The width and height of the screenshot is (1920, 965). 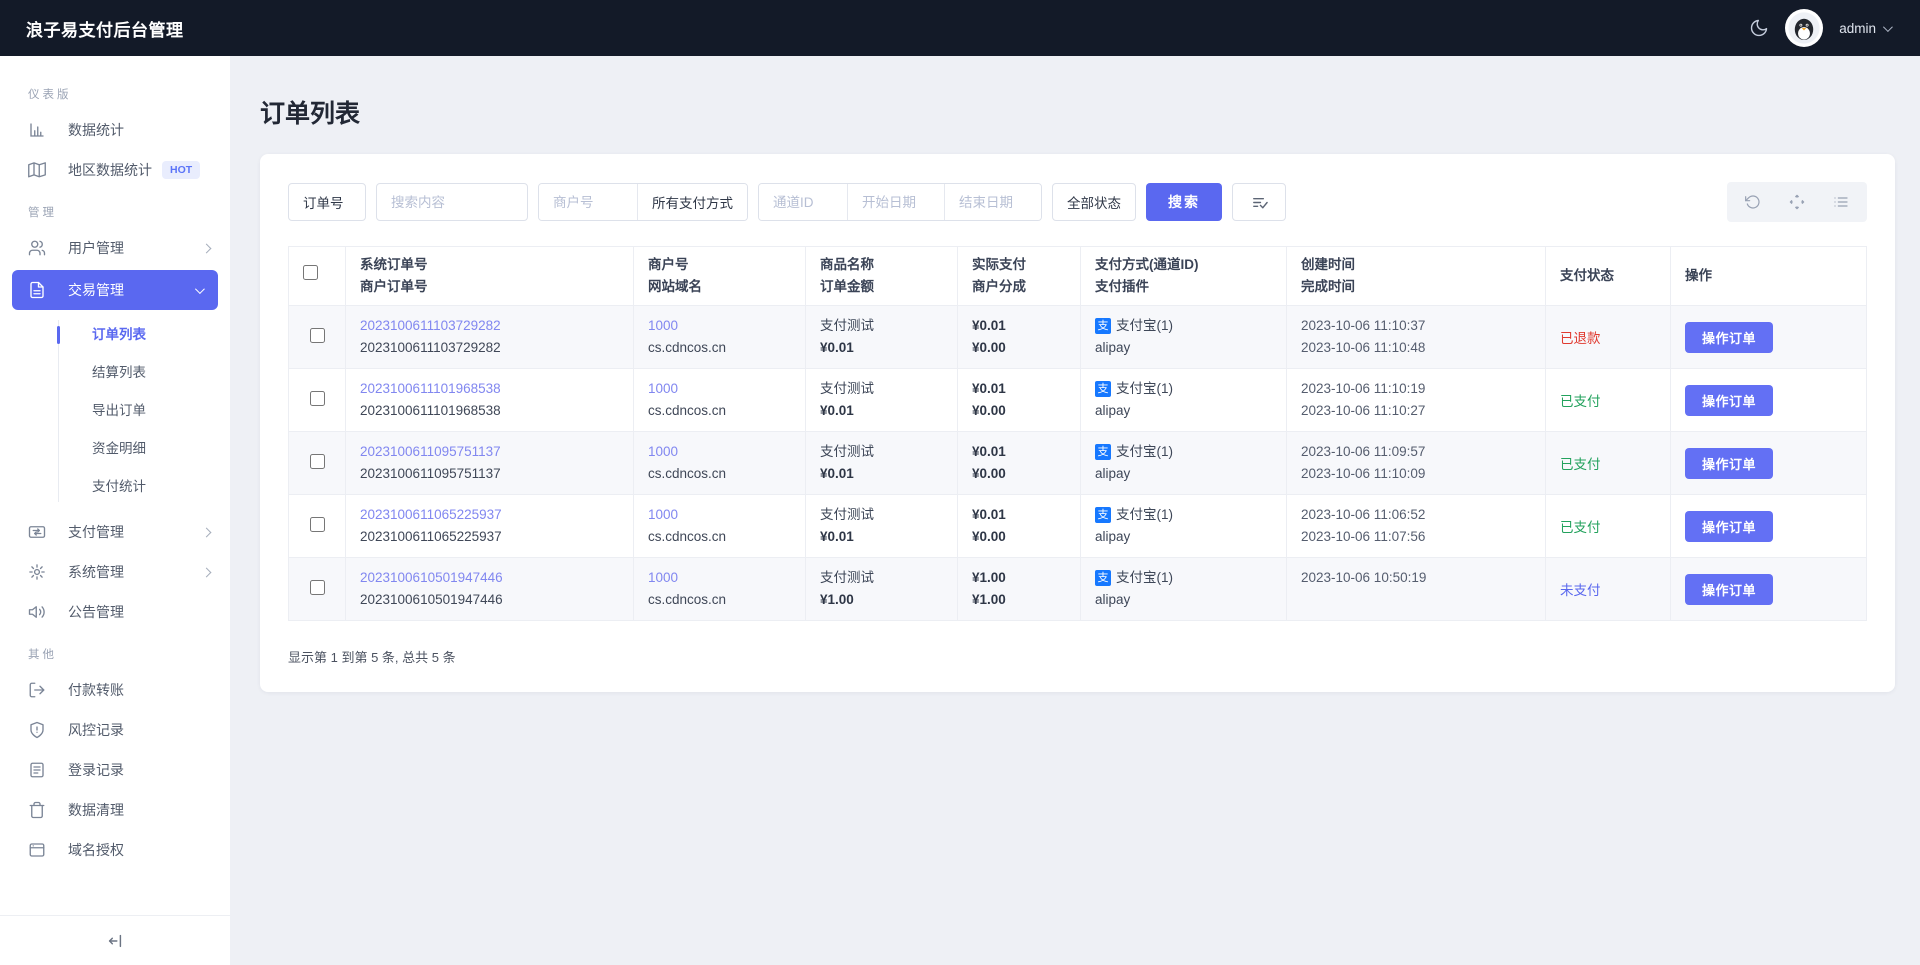 I want to click on section-management: 管理, so click(x=42, y=213).